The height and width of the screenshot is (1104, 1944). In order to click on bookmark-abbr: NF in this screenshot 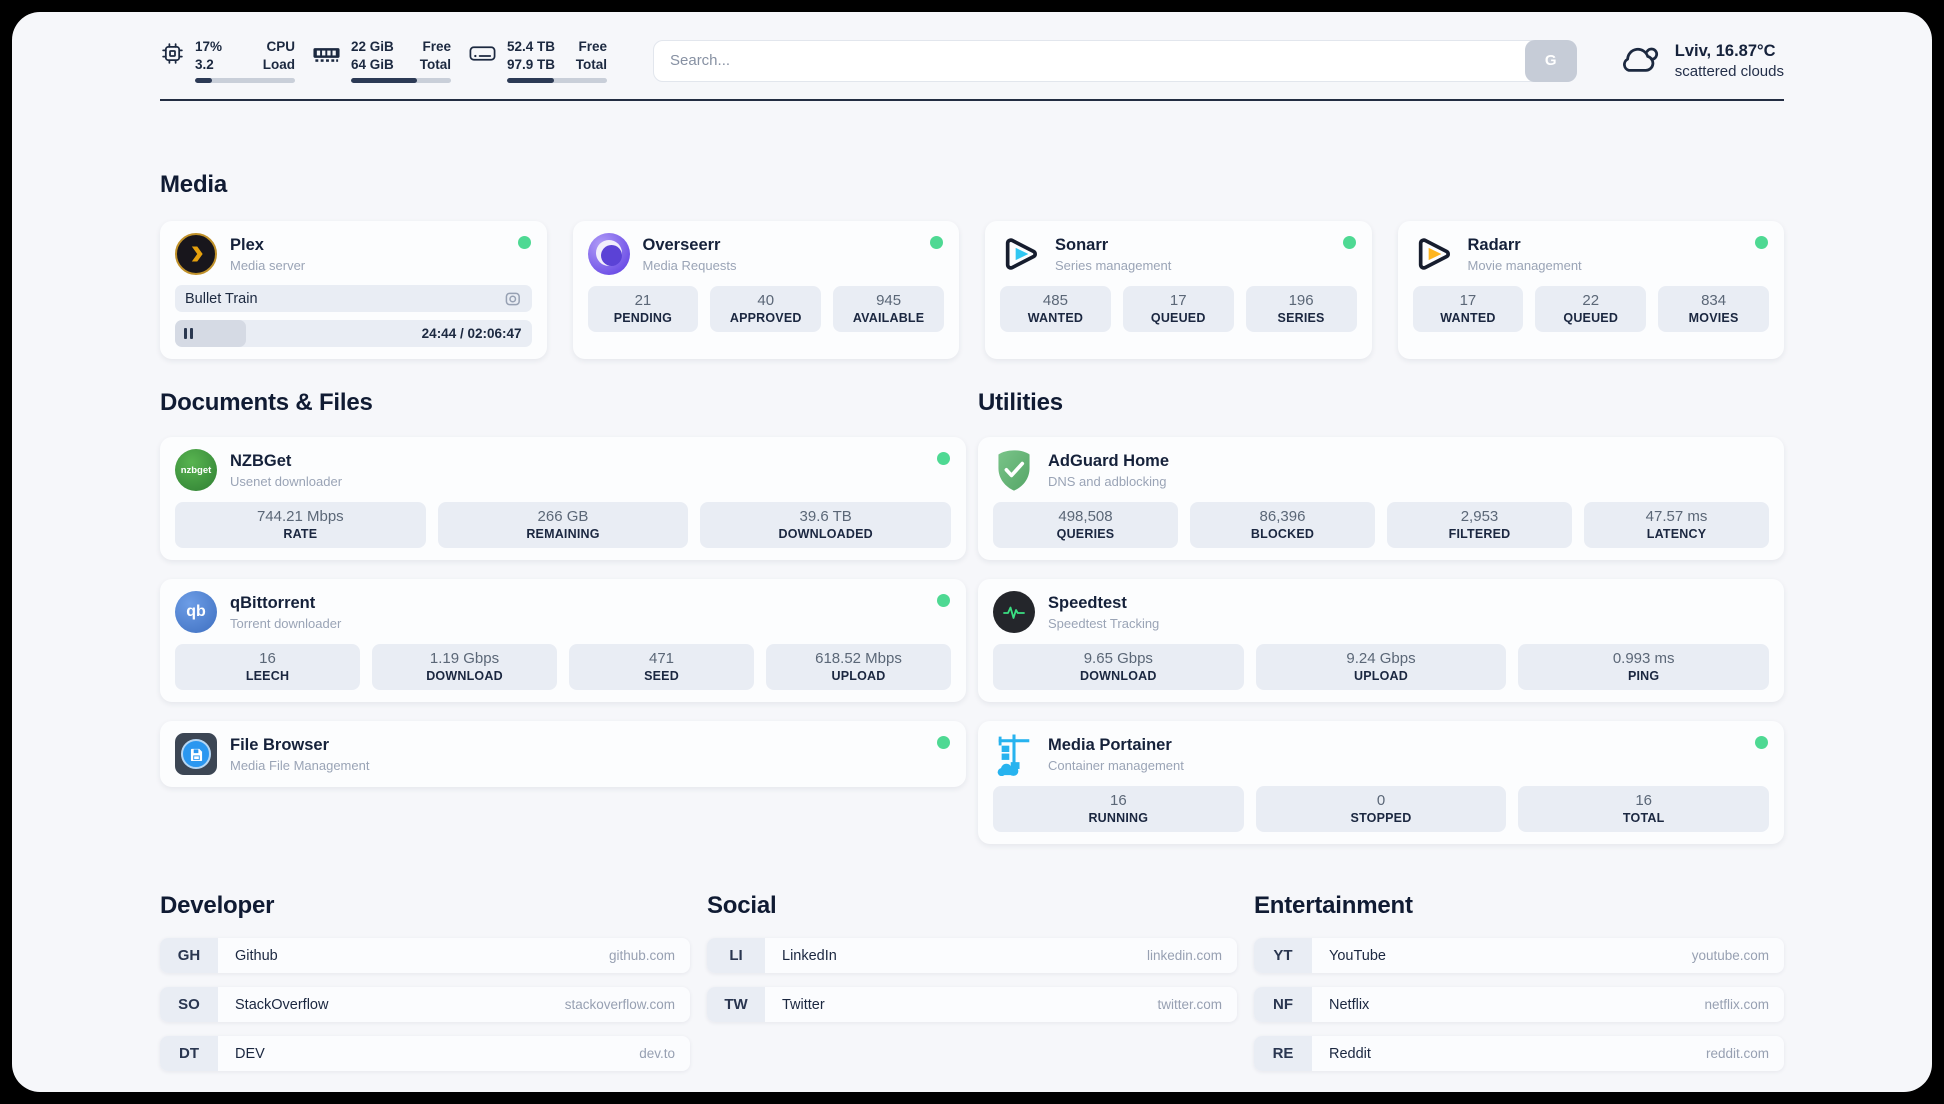, I will do `click(1283, 1005)`.